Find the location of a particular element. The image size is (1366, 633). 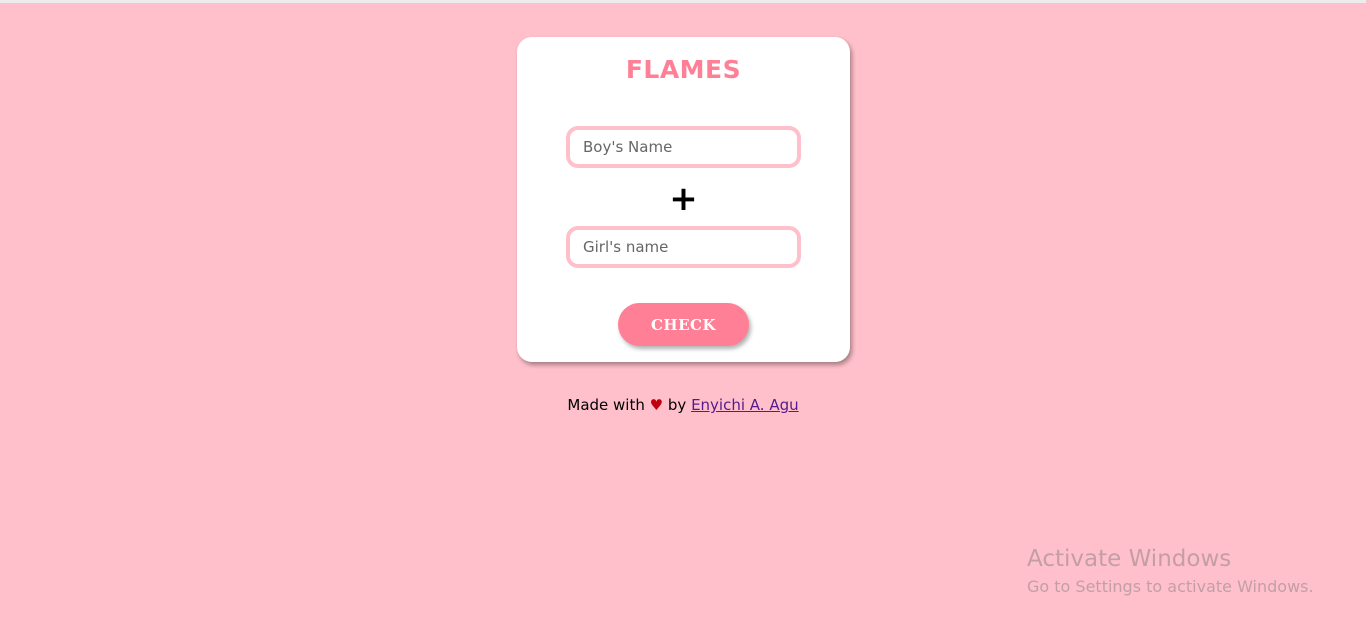

watermark-subtitle: Go to Settings to activate Windows. is located at coordinates (1170, 586).